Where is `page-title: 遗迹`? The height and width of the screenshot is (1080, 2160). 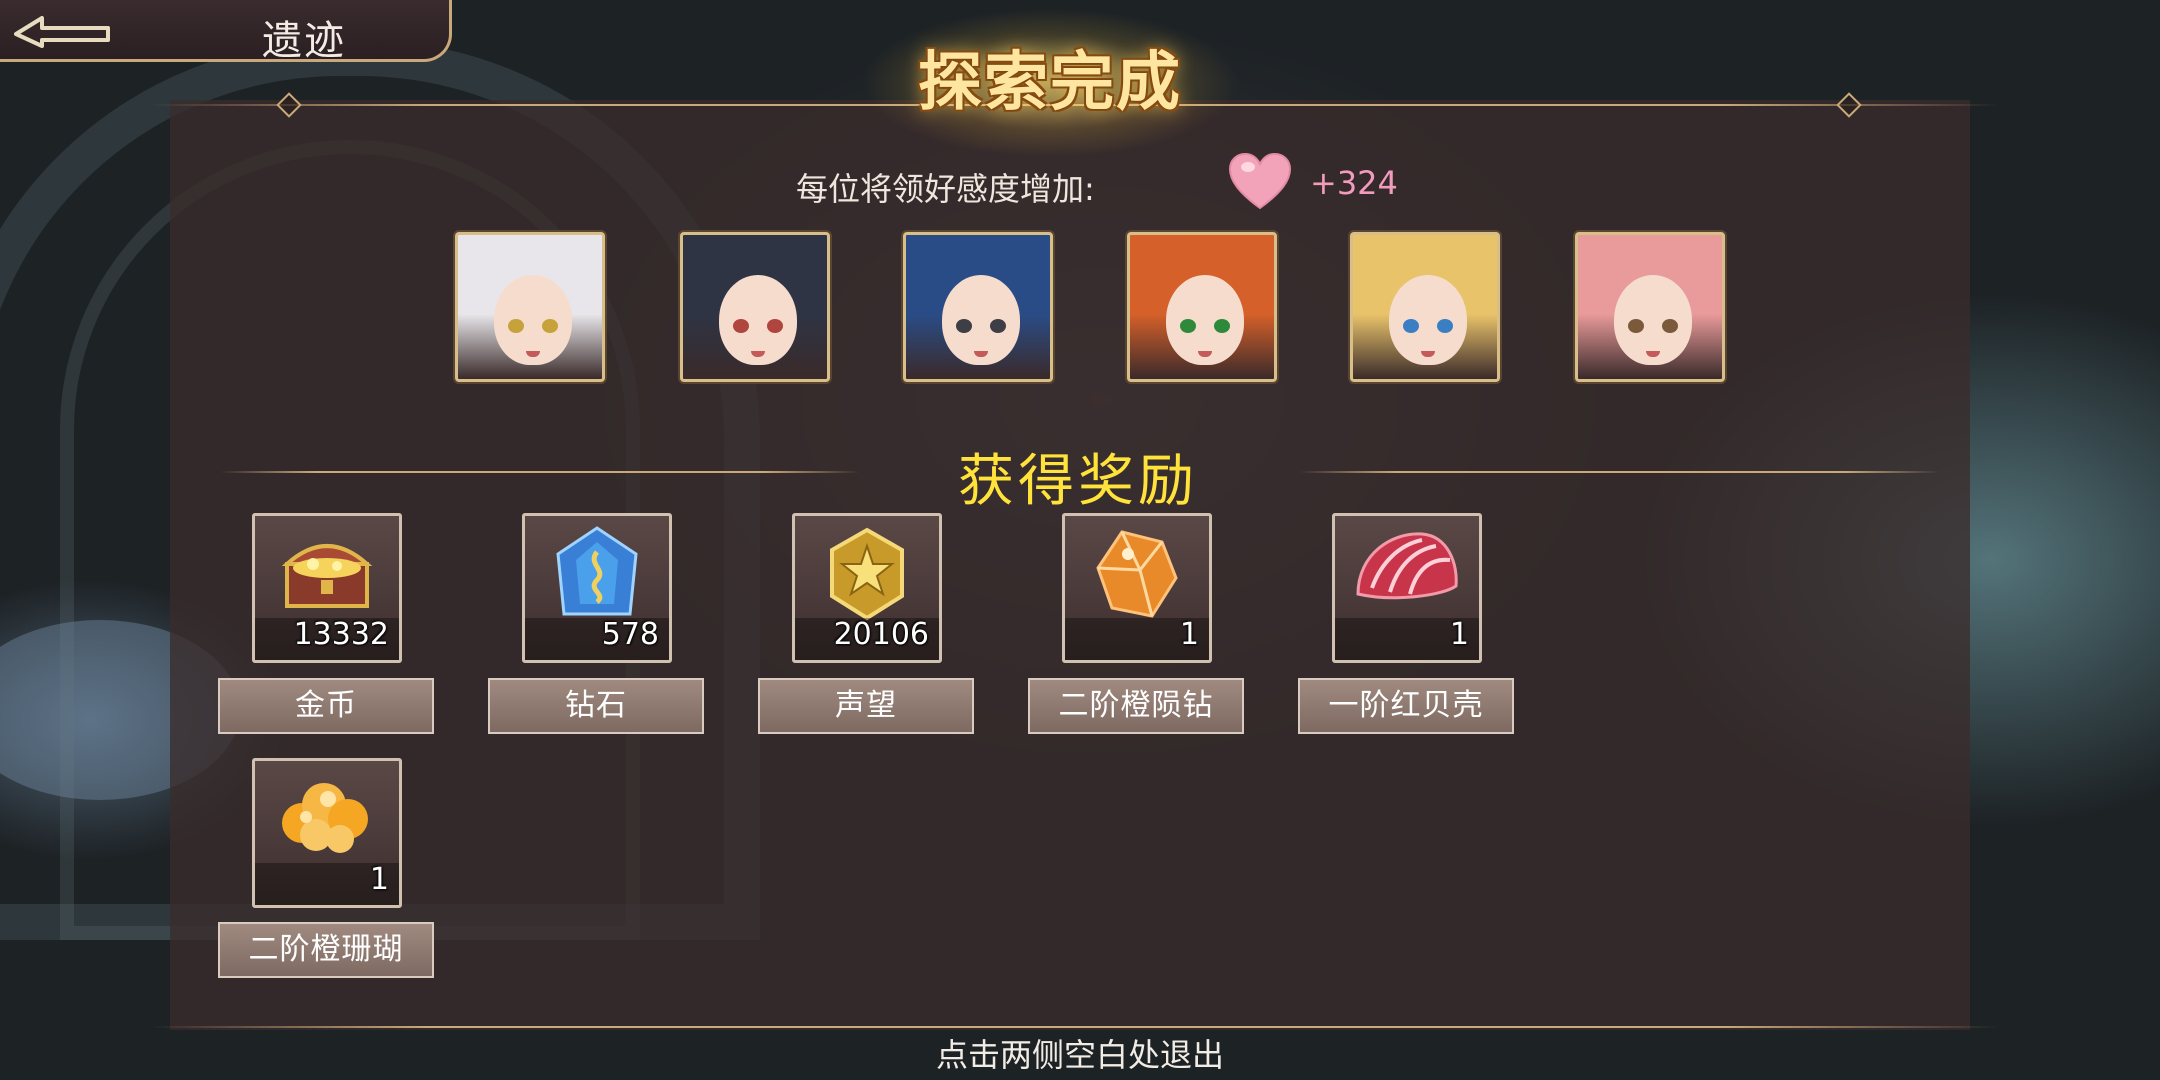 page-title: 遗迹 is located at coordinates (304, 41).